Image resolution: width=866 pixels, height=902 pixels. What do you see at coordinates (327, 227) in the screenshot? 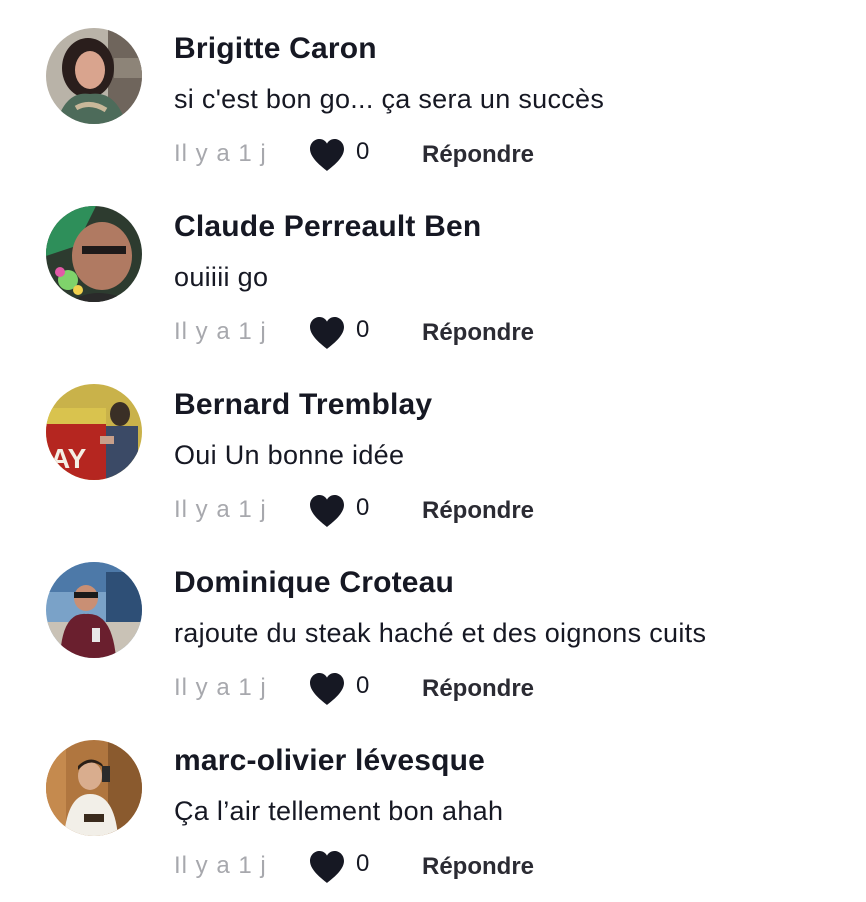
I see `comment-author: Claude Perreault Ben` at bounding box center [327, 227].